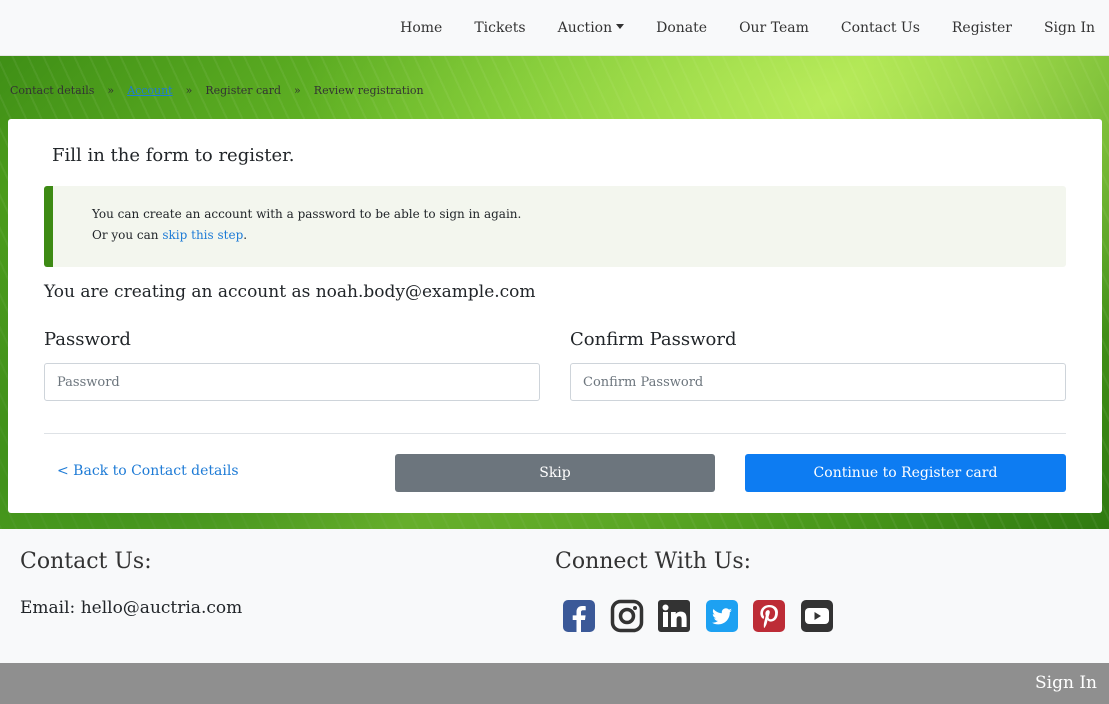  What do you see at coordinates (148, 471) in the screenshot?
I see `back-to-contact-details-link: < Back to Contact details` at bounding box center [148, 471].